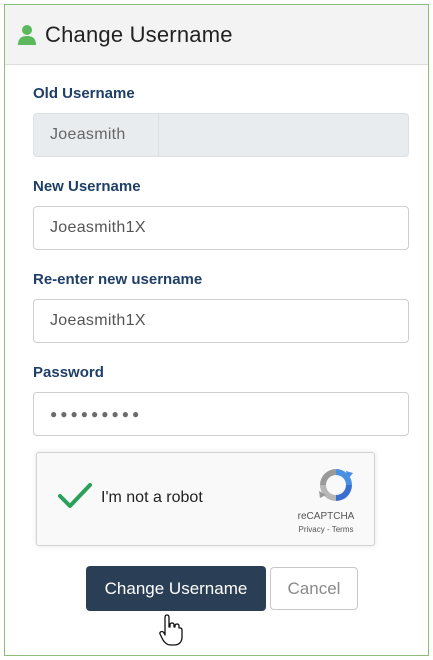 Image resolution: width=433 pixels, height=660 pixels. What do you see at coordinates (68, 372) in the screenshot?
I see `password-label: Password` at bounding box center [68, 372].